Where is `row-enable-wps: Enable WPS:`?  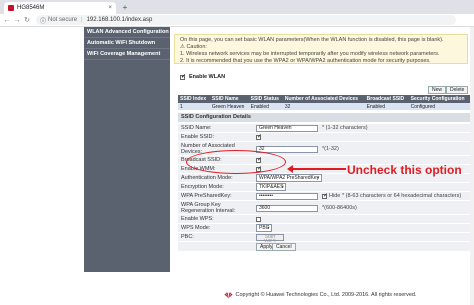 row-enable-wps: Enable WPS: is located at coordinates (324, 219).